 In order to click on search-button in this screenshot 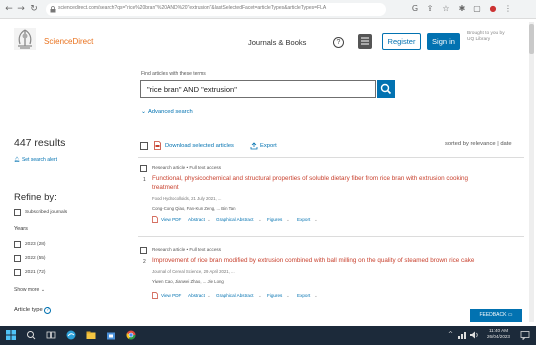, I will do `click(386, 89)`.